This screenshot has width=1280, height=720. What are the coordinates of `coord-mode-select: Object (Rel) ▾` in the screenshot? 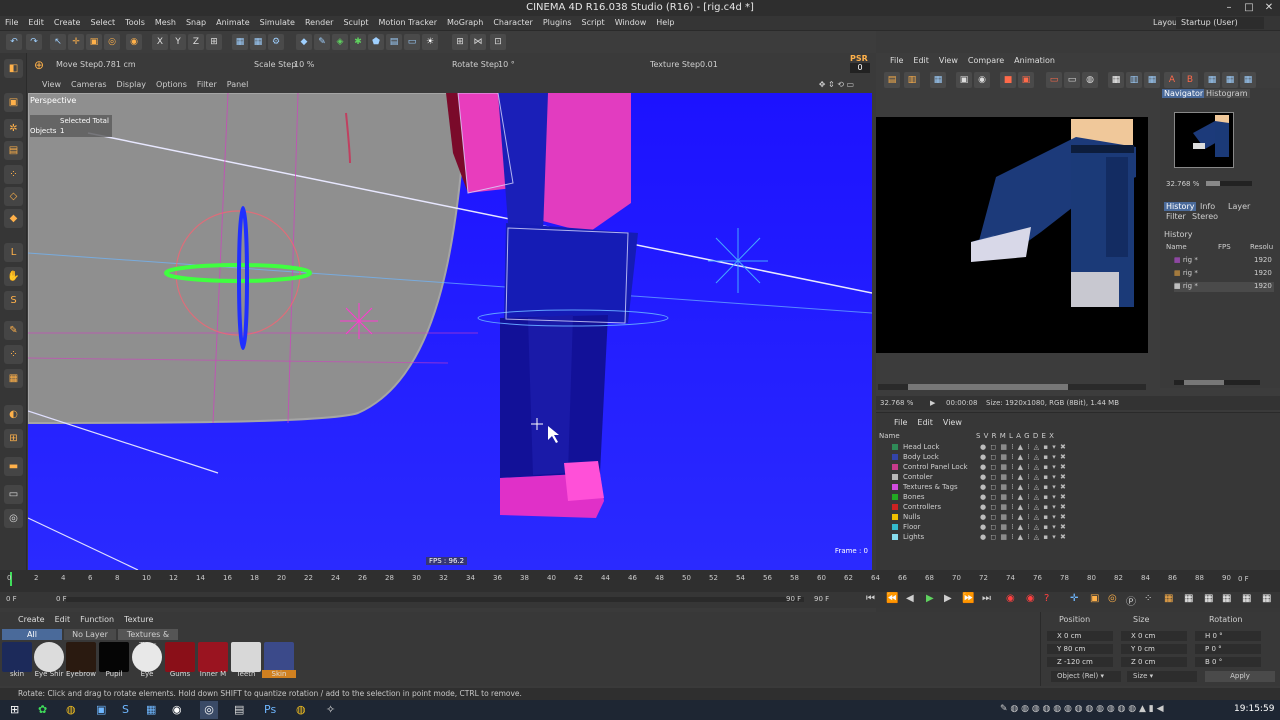 It's located at (1086, 676).